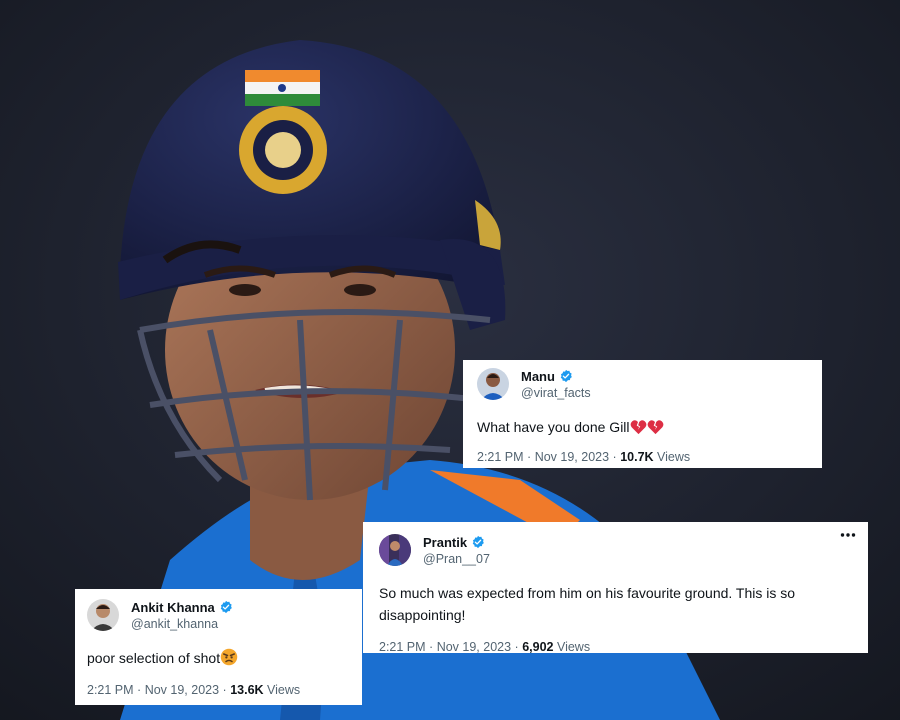  I want to click on tweet-meta: 2:21 PM · Nov 19, 2023 · 13.6K Views, so click(218, 690).